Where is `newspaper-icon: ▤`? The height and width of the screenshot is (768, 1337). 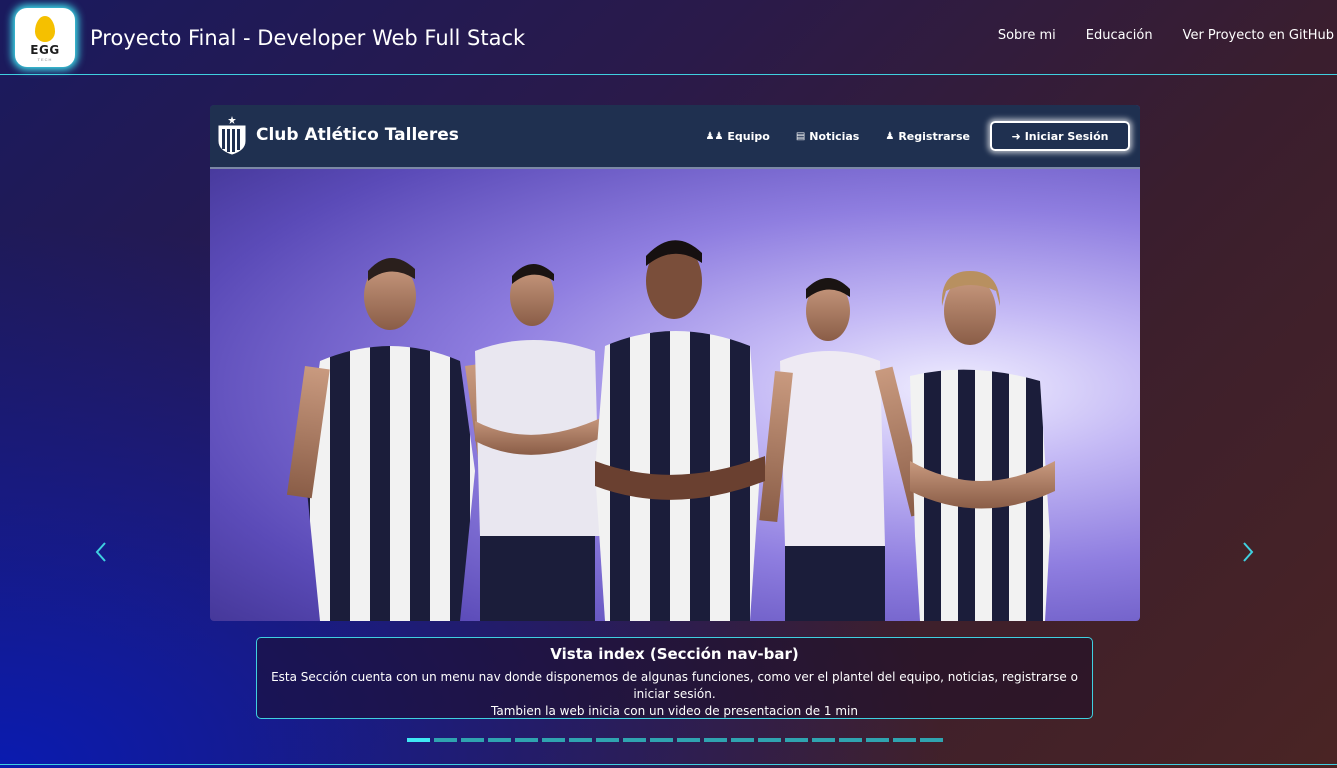
newspaper-icon: ▤ is located at coordinates (800, 136).